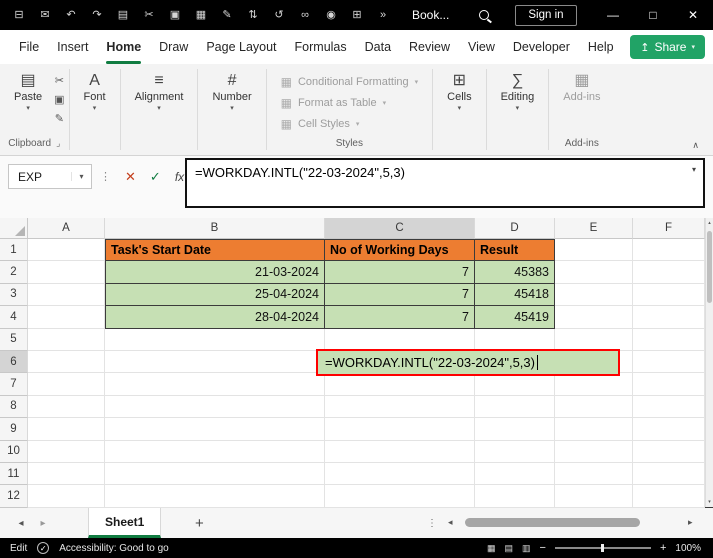 Image resolution: width=713 pixels, height=558 pixels. I want to click on row-header-10: 10, so click(14, 451).